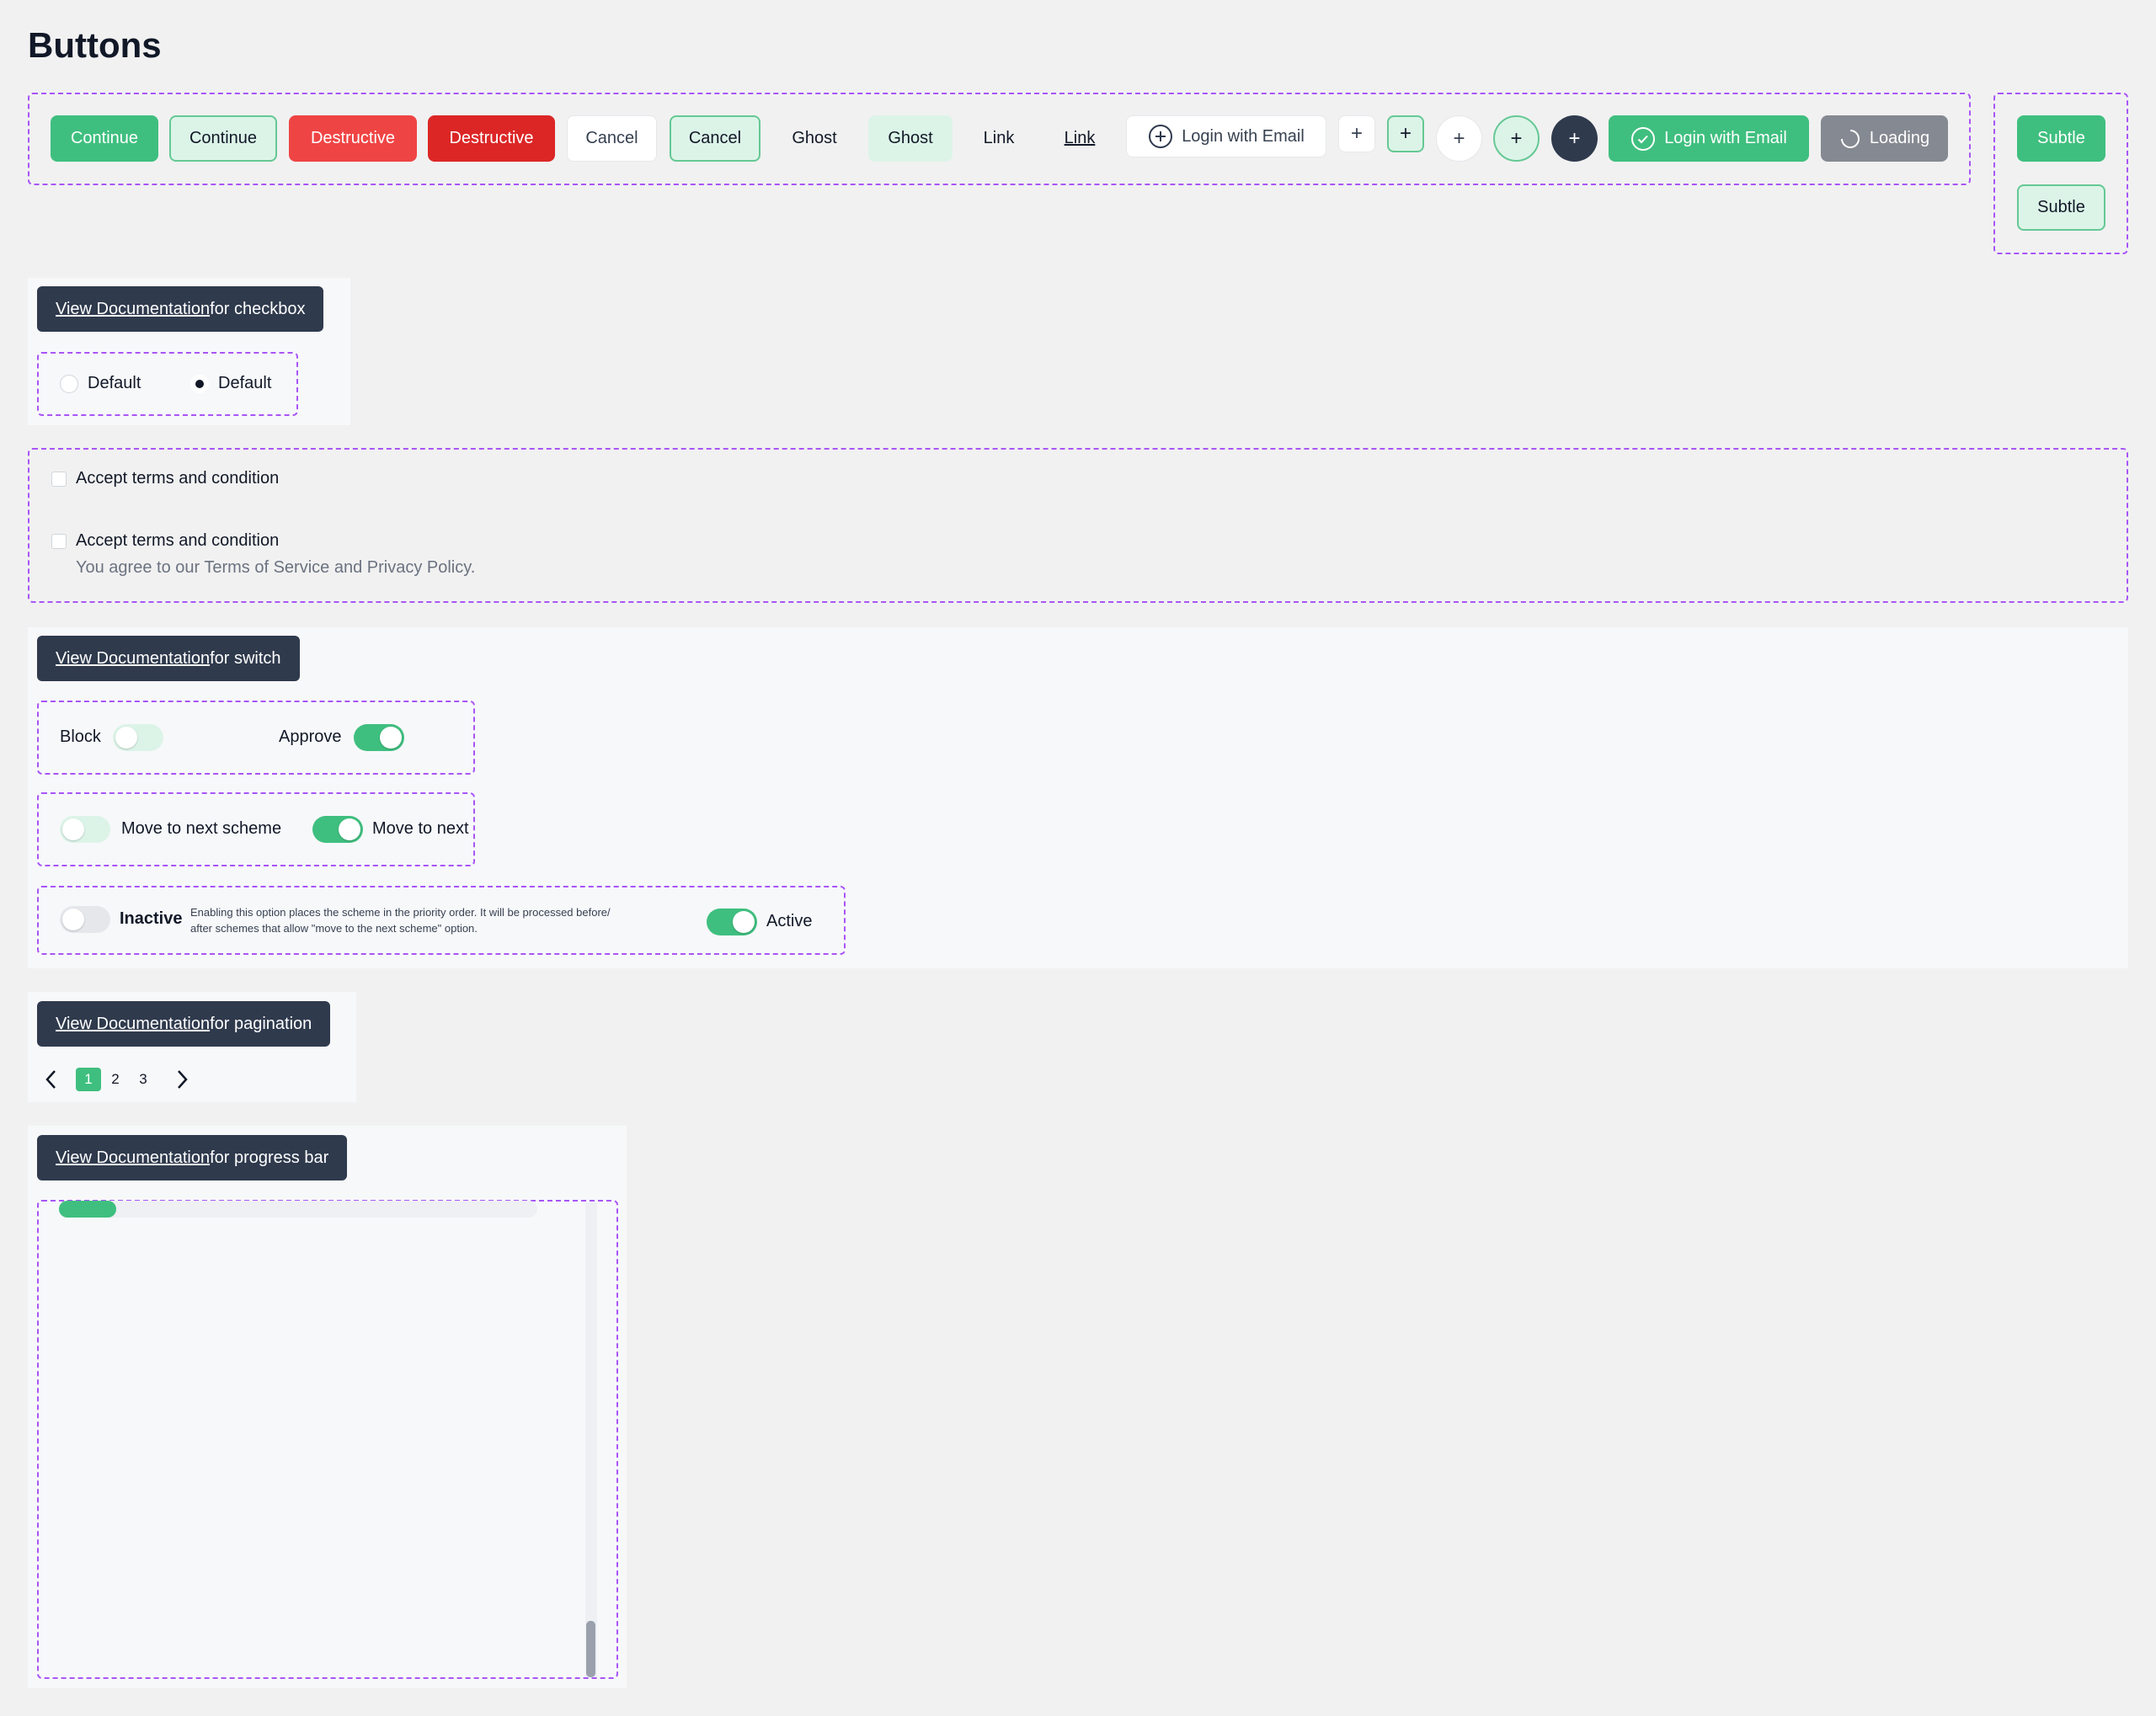  Describe the element at coordinates (261, 1023) in the screenshot. I see `pagination-doc-suffix: for pagination` at that location.